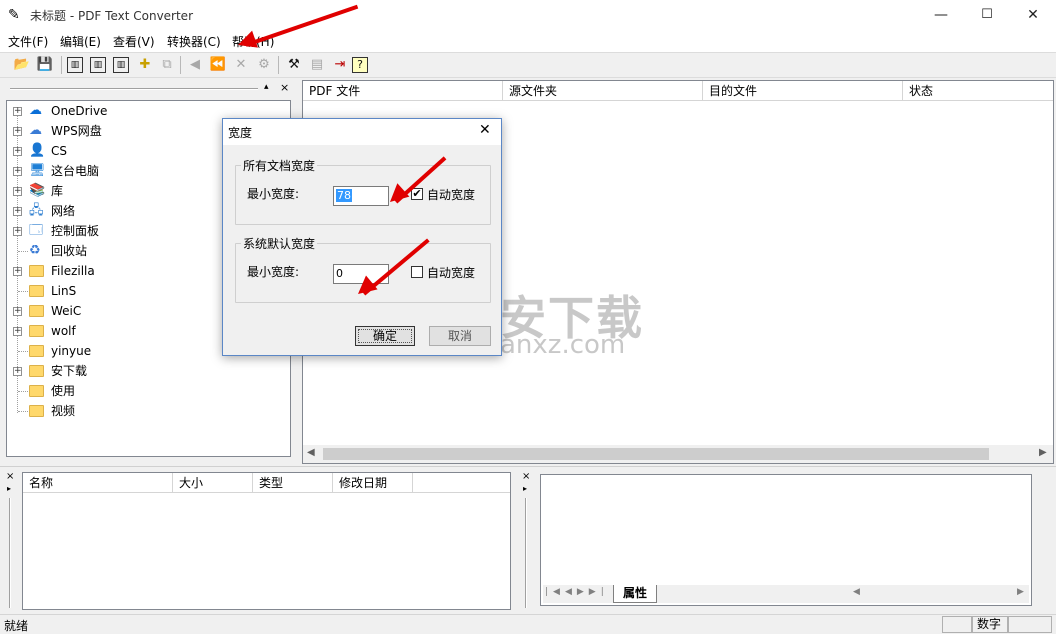 This screenshot has width=1056, height=634. What do you see at coordinates (10, 540) in the screenshot?
I see `file-panel-grip: × ▸` at bounding box center [10, 540].